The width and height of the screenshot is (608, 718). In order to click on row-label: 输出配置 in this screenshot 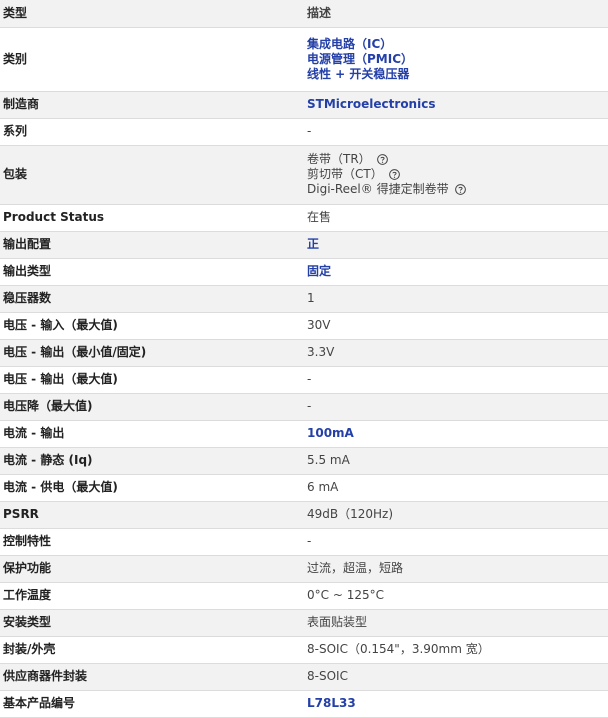, I will do `click(152, 245)`.